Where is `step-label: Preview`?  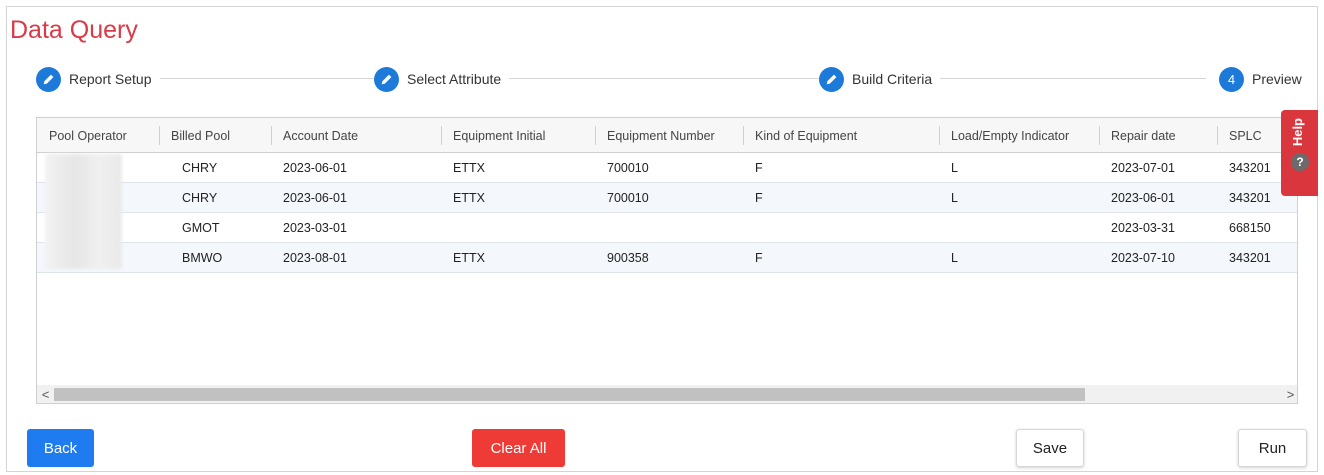
step-label: Preview is located at coordinates (1277, 79).